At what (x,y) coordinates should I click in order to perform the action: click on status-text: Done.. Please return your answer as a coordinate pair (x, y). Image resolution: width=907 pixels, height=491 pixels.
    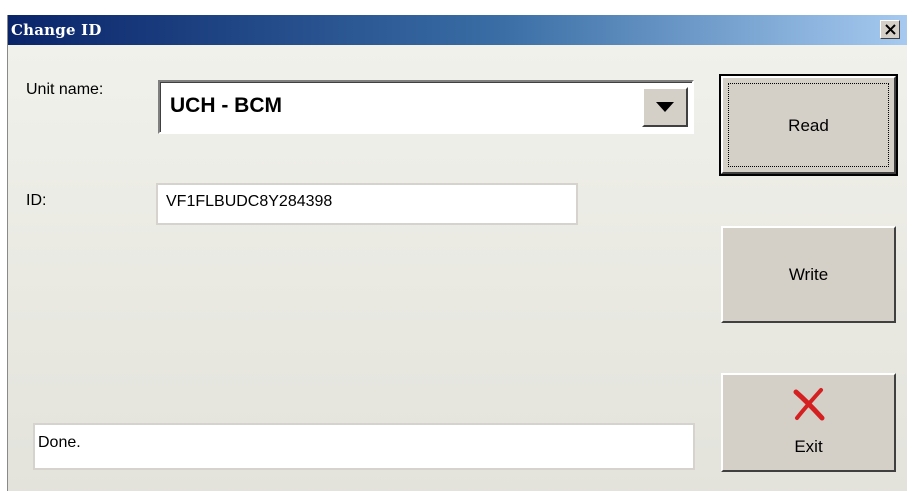
    Looking at the image, I should click on (59, 442).